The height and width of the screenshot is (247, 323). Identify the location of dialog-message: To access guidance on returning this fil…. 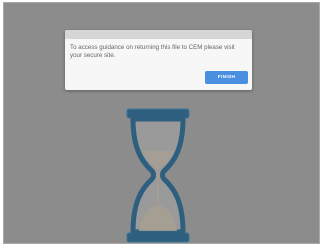
(152, 52).